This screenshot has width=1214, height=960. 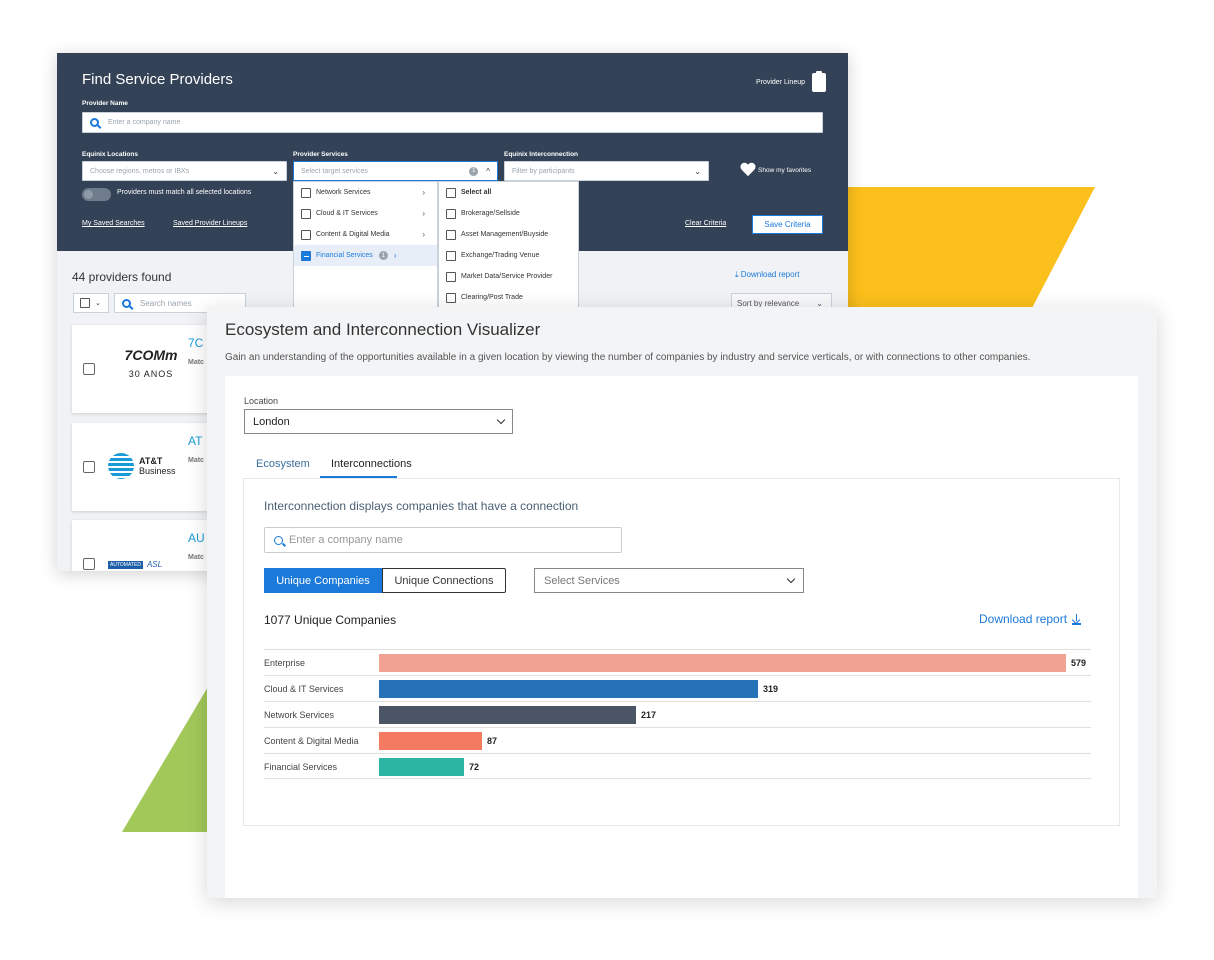 What do you see at coordinates (94, 122) in the screenshot?
I see `search-icon` at bounding box center [94, 122].